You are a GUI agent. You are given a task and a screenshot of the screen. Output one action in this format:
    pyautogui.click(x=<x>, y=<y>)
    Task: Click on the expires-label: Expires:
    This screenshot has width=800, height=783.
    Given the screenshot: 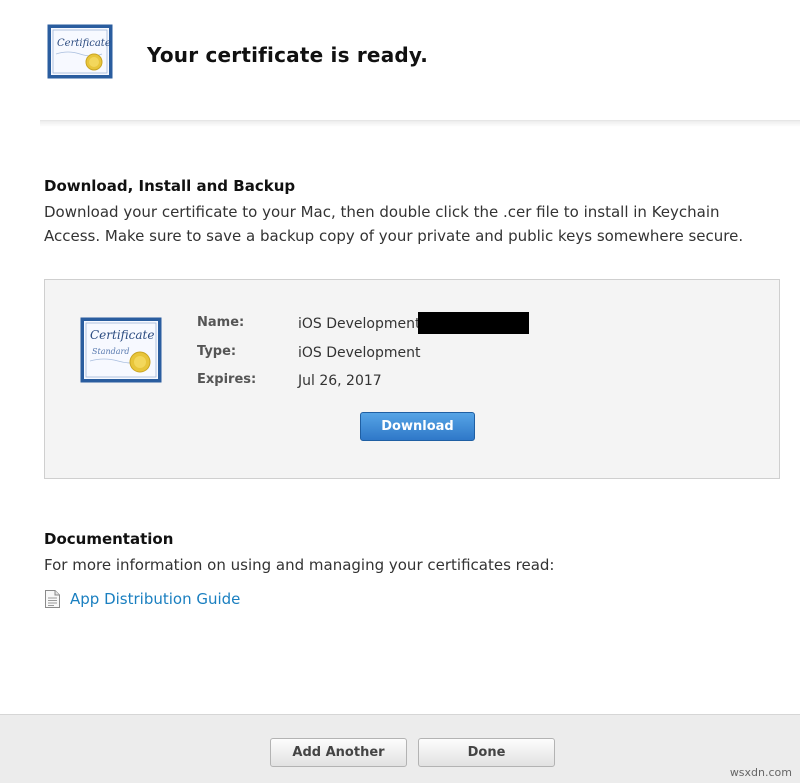 What is the action you would take?
    pyautogui.click(x=227, y=379)
    